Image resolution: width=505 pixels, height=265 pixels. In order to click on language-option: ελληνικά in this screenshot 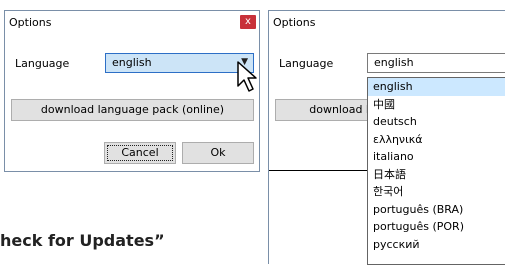, I will do `click(436, 140)`.